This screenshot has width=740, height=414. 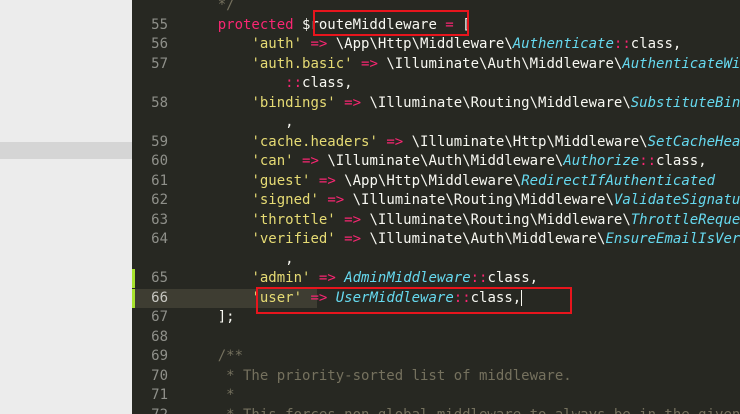 What do you see at coordinates (302, 63) in the screenshot?
I see `code-token: 'auth.basic'` at bounding box center [302, 63].